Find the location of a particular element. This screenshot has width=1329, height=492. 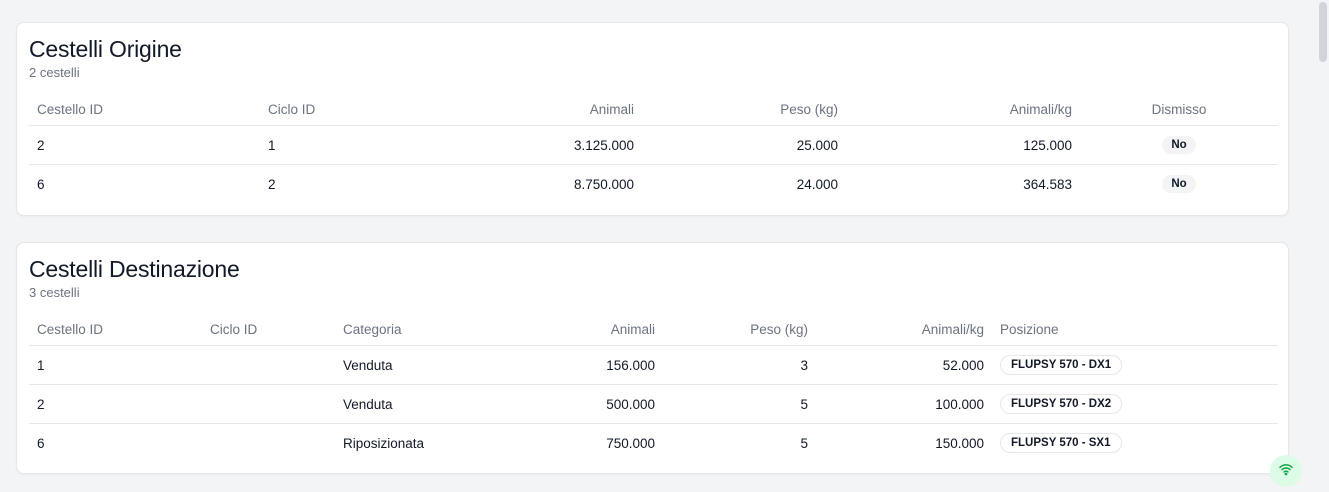

table-row: 6 2 8.750.000 24.000 364.583 No is located at coordinates (653, 184).